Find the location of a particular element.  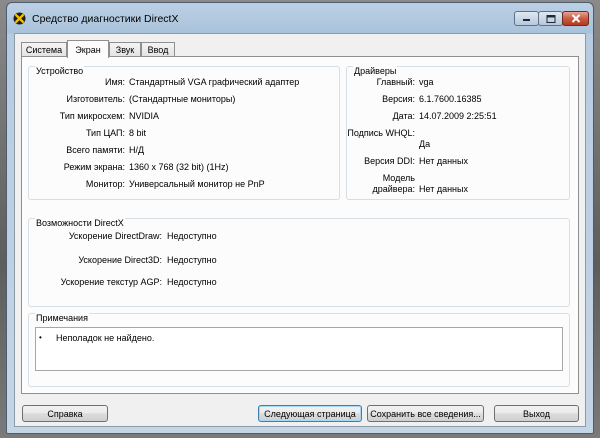

directx-icon is located at coordinates (19, 18).